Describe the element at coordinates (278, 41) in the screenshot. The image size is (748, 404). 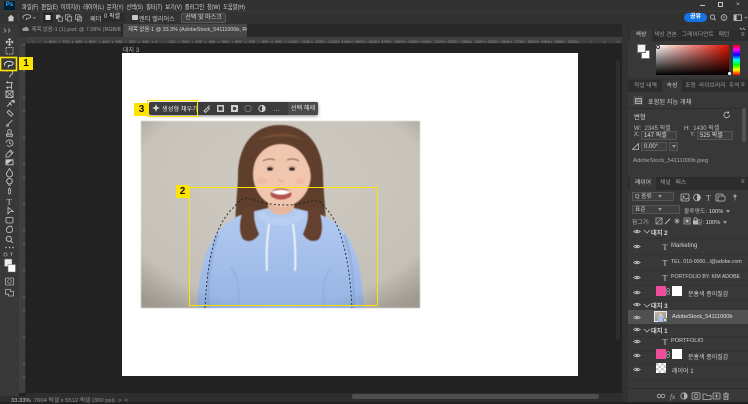
I see `svg-text: 900` at that location.